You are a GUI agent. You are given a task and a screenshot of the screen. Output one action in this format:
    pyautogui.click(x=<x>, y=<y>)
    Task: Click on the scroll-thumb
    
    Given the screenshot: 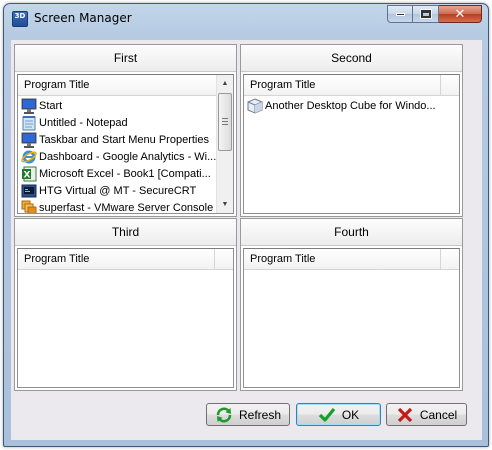 What is the action you would take?
    pyautogui.click(x=225, y=122)
    